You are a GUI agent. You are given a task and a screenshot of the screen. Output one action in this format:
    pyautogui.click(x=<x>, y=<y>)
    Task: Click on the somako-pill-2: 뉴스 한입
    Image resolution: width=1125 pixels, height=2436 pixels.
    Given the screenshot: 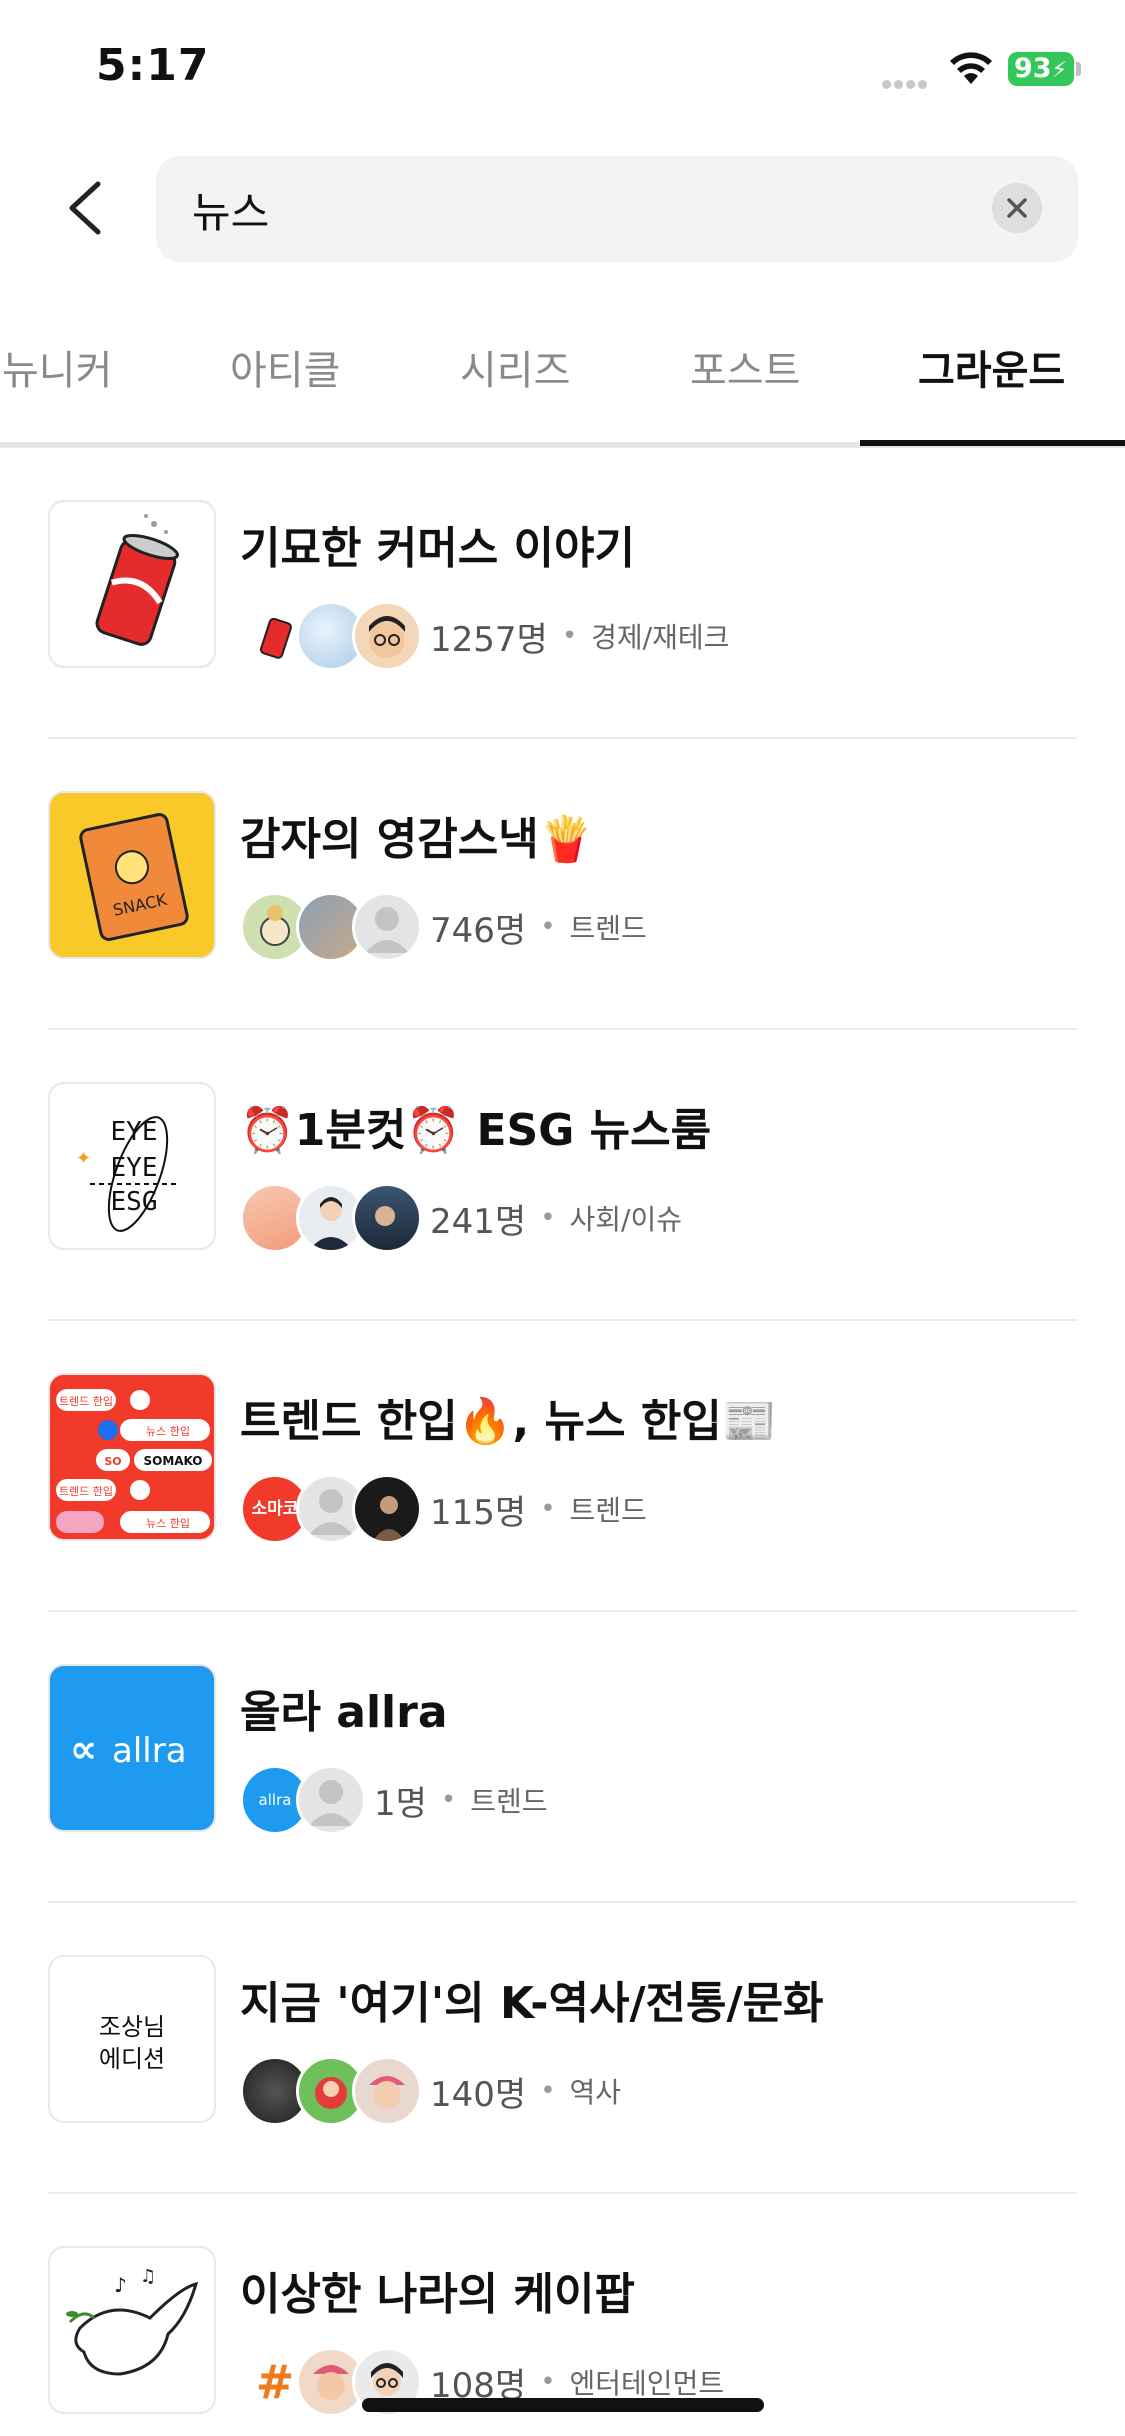 What is the action you would take?
    pyautogui.click(x=168, y=1431)
    